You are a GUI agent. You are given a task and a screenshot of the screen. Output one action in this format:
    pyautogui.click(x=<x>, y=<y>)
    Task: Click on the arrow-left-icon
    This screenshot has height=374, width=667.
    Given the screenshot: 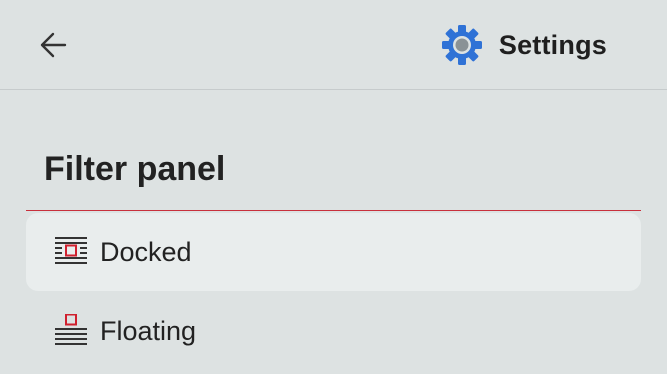 What is the action you would take?
    pyautogui.click(x=53, y=45)
    